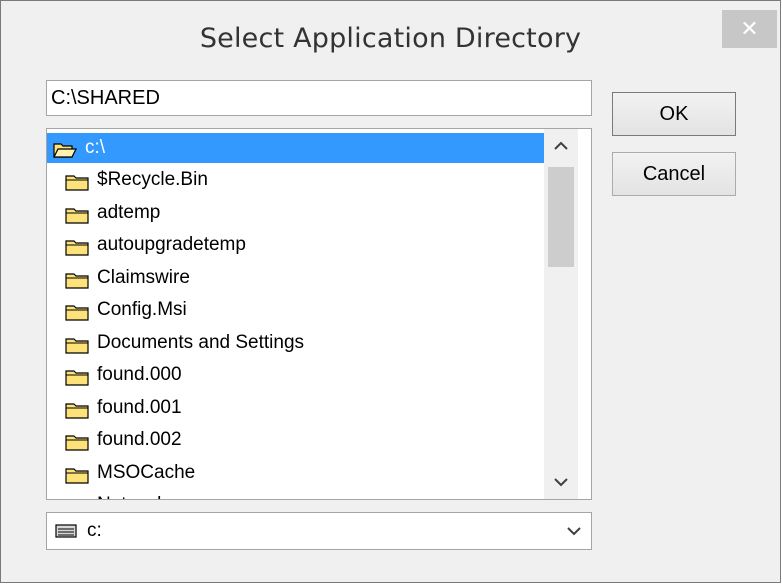 The height and width of the screenshot is (584, 782). I want to click on drive-select-value: c:, so click(94, 530).